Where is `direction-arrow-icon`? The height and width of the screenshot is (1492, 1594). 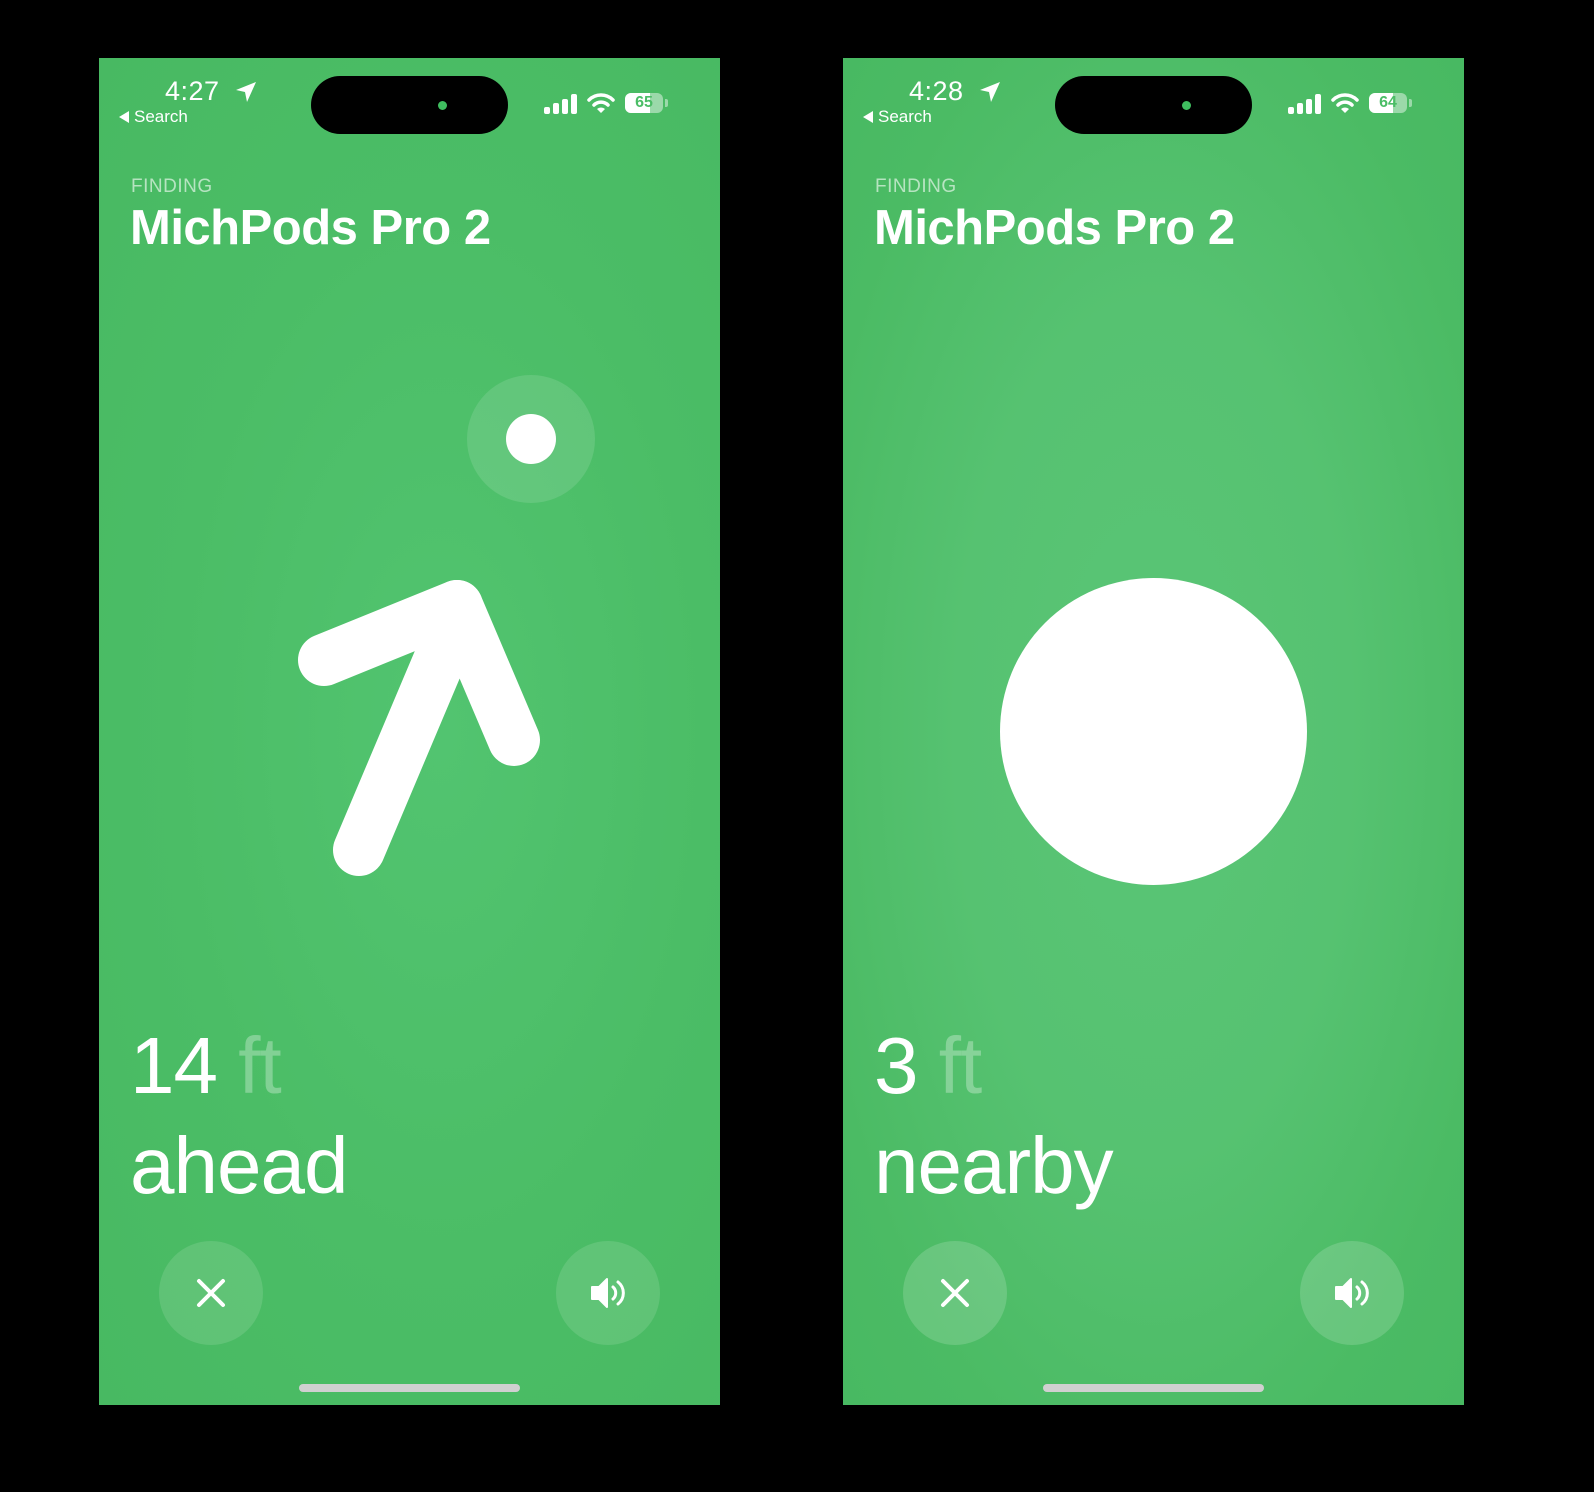 direction-arrow-icon is located at coordinates (419, 728).